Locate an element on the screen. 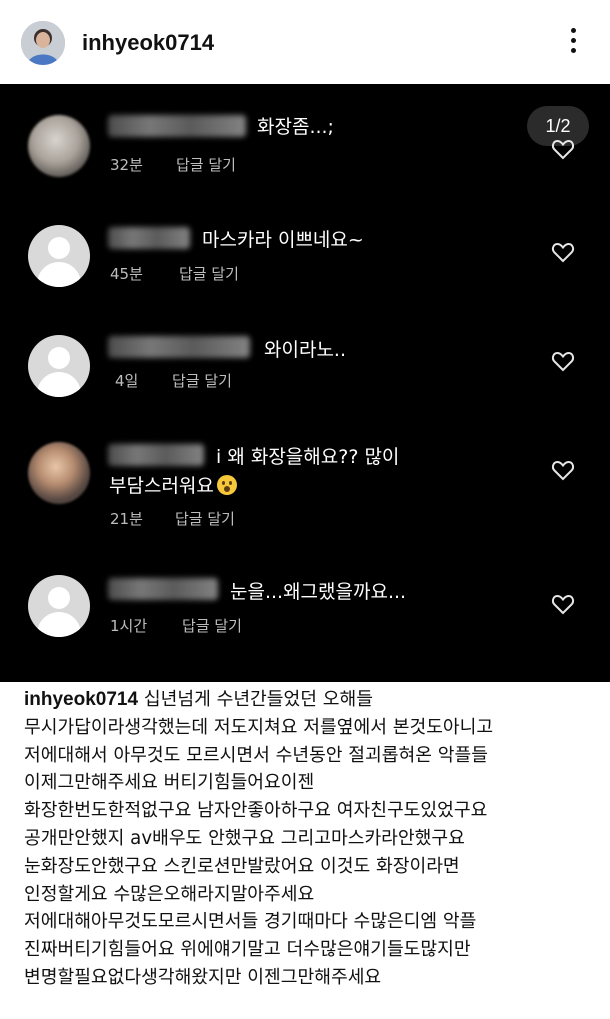 The image size is (610, 1019). comment-time: 1시간 is located at coordinates (129, 626).